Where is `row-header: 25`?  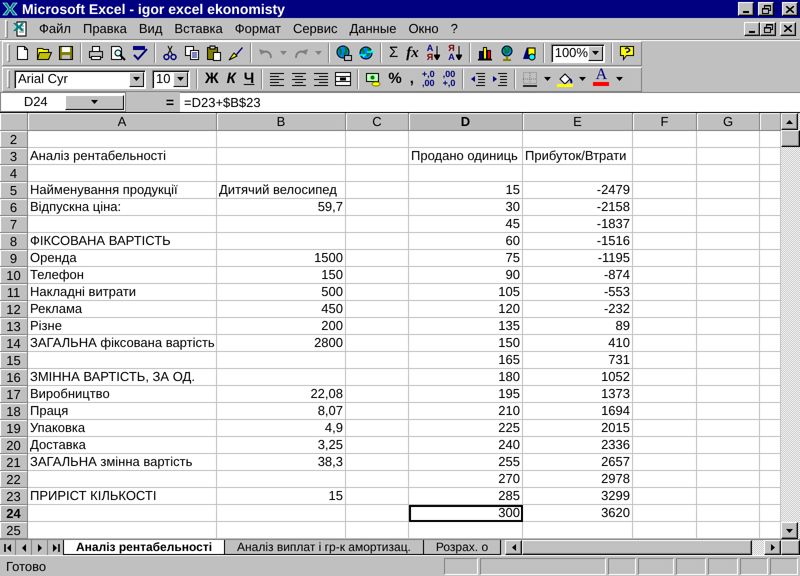 row-header: 25 is located at coordinates (14, 530).